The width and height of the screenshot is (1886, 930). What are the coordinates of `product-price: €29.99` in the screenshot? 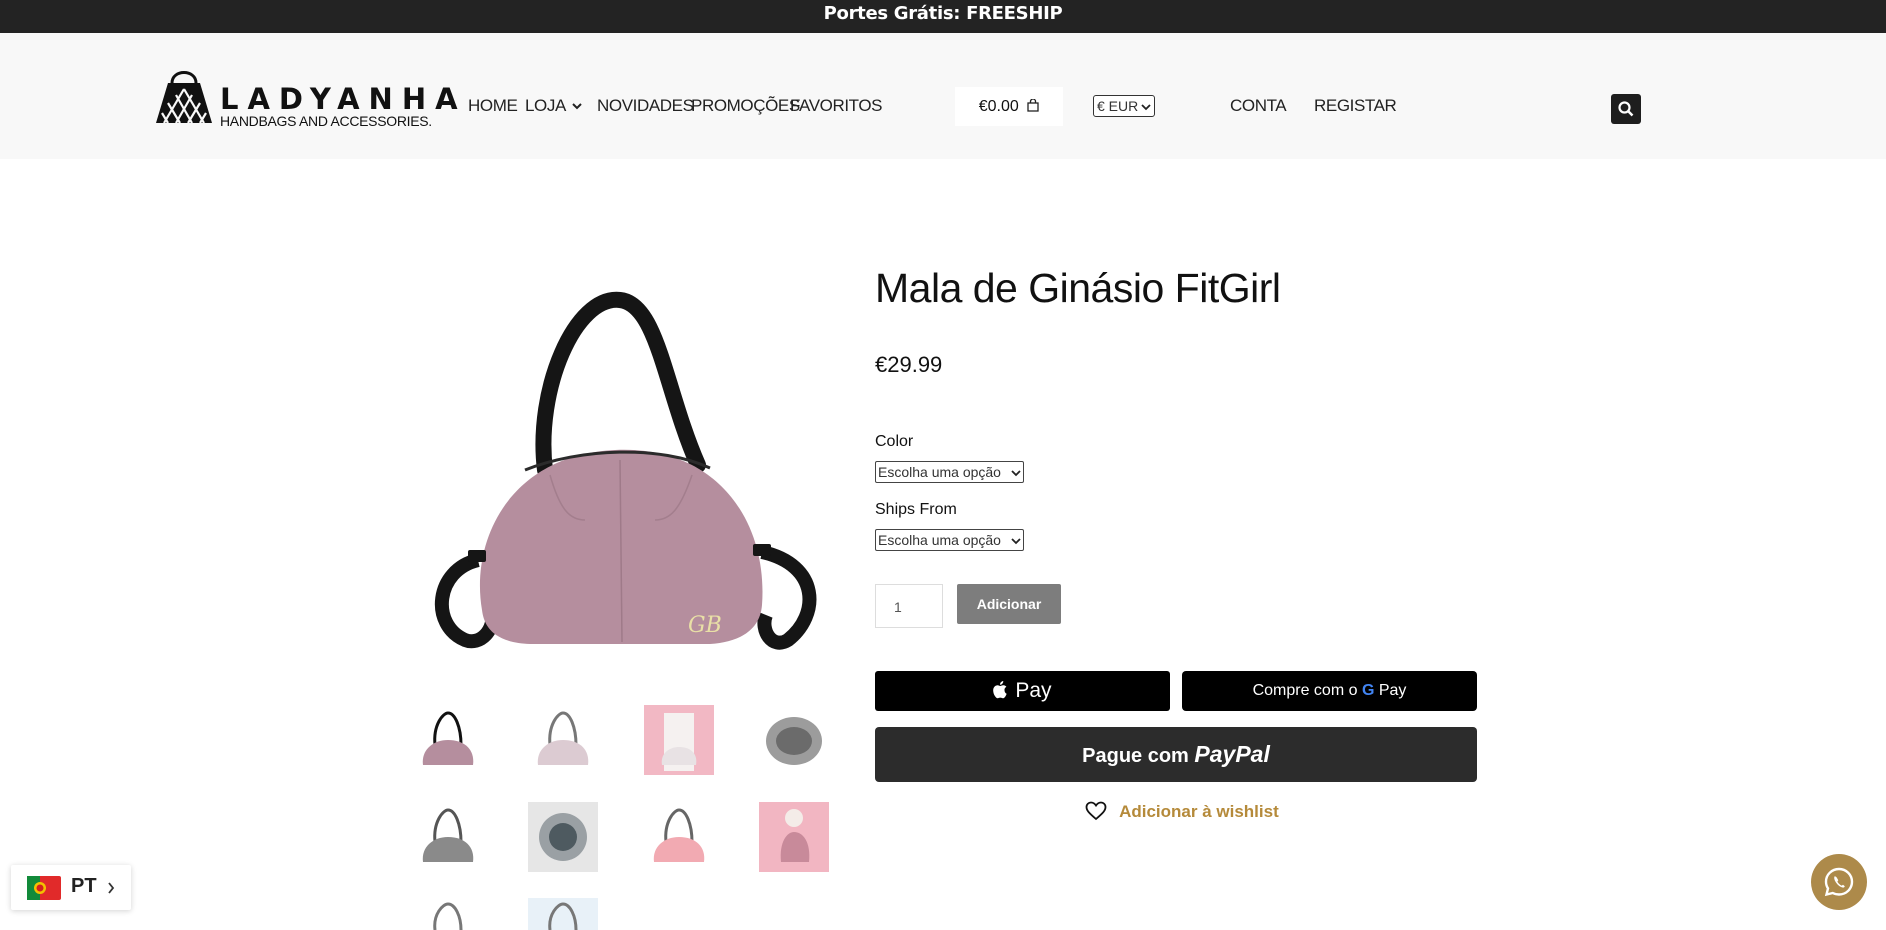 It's located at (909, 364).